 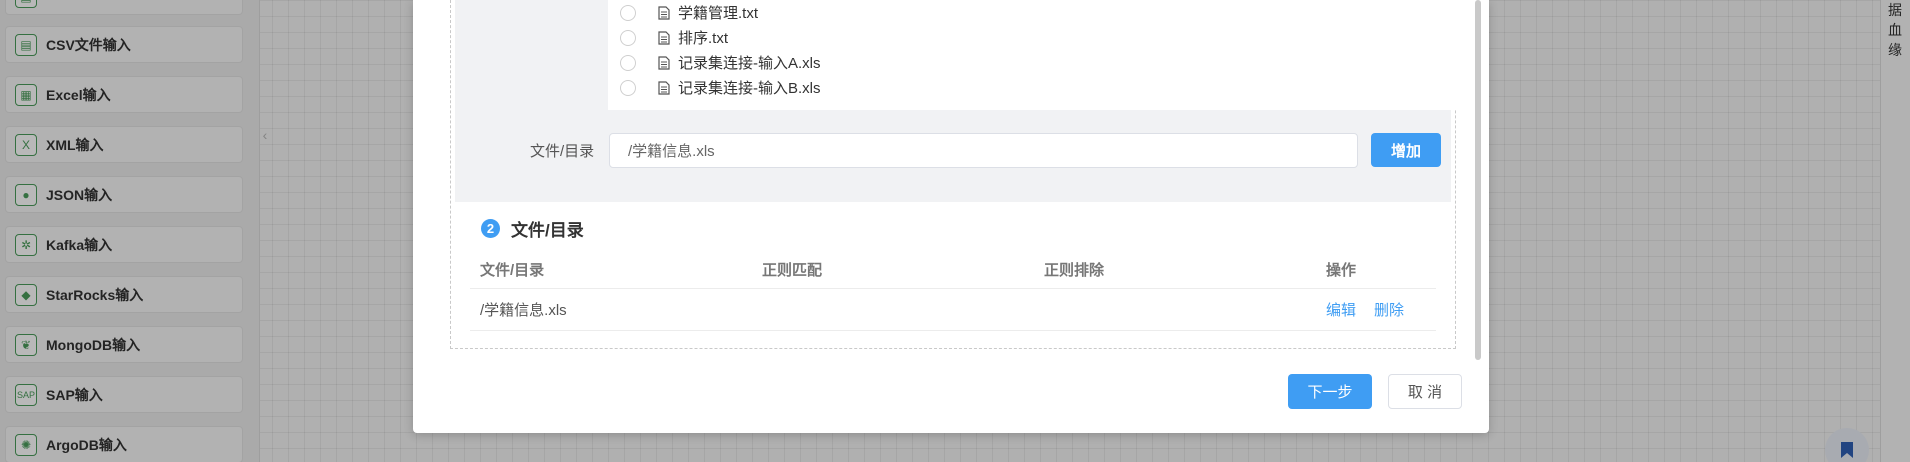 What do you see at coordinates (1039, 37) in the screenshot?
I see `file-list-item: 排序.txt` at bounding box center [1039, 37].